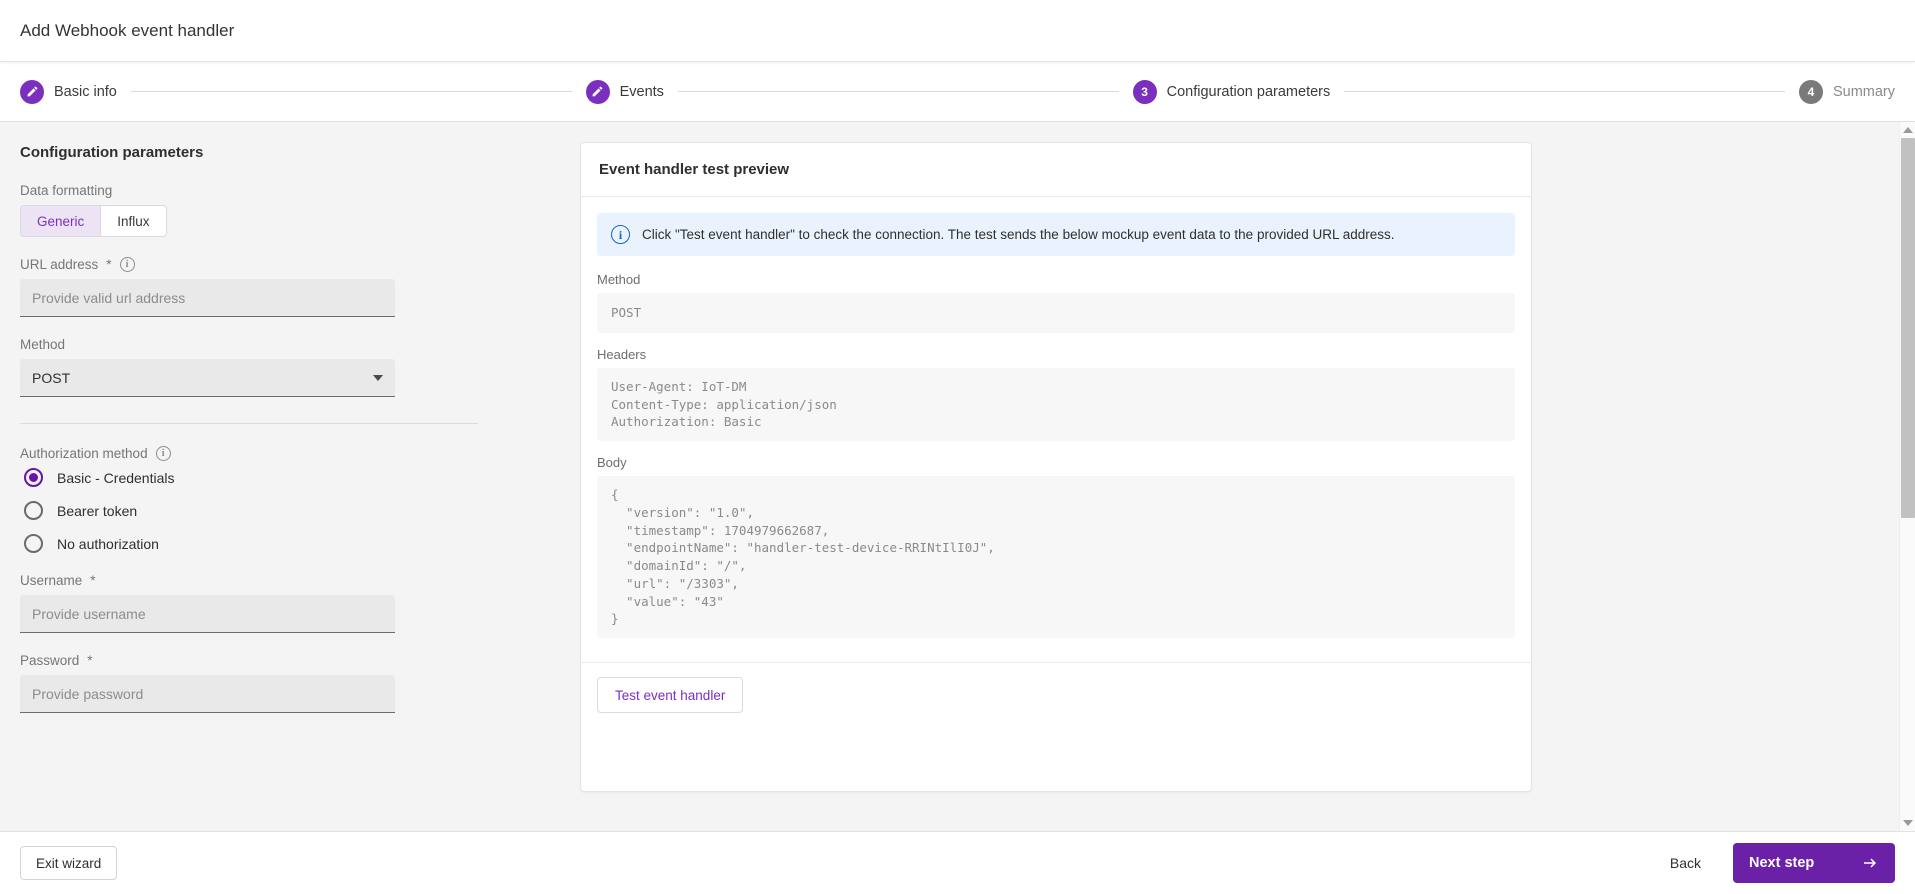 The height and width of the screenshot is (894, 1915). What do you see at coordinates (127, 30) in the screenshot?
I see `dialog-title: Add Webhook event handler` at bounding box center [127, 30].